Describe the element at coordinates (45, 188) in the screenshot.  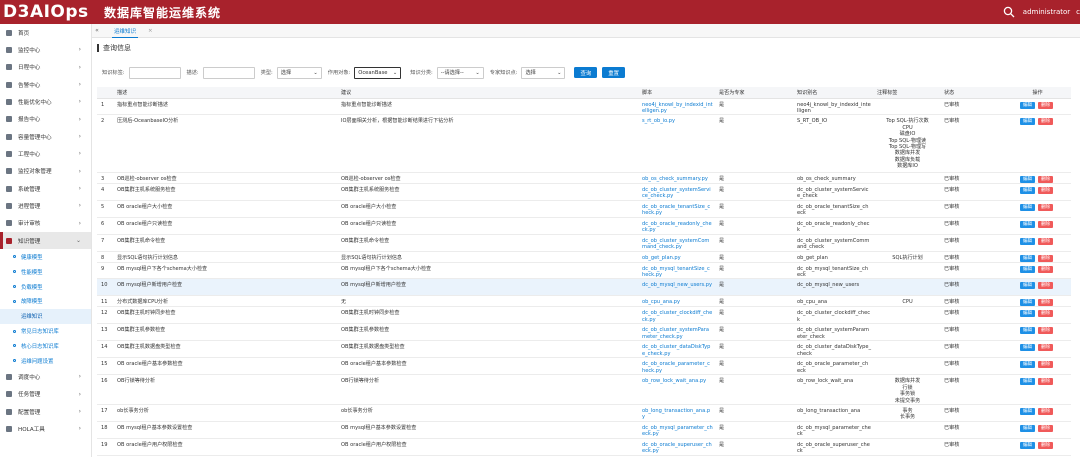
I see `sidebar-item: 系统管理 ›` at that location.